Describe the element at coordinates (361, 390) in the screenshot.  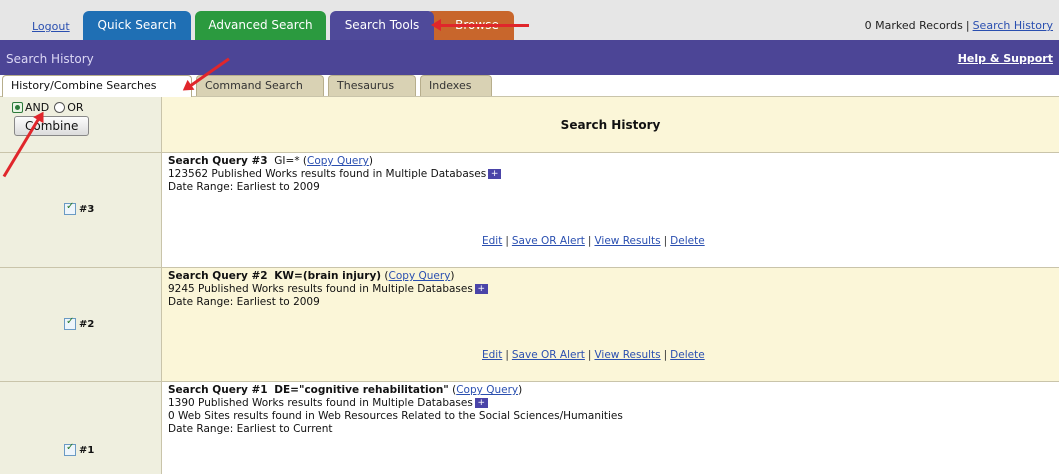
I see `query-expression: DE="cognitive rehabilitation"` at that location.